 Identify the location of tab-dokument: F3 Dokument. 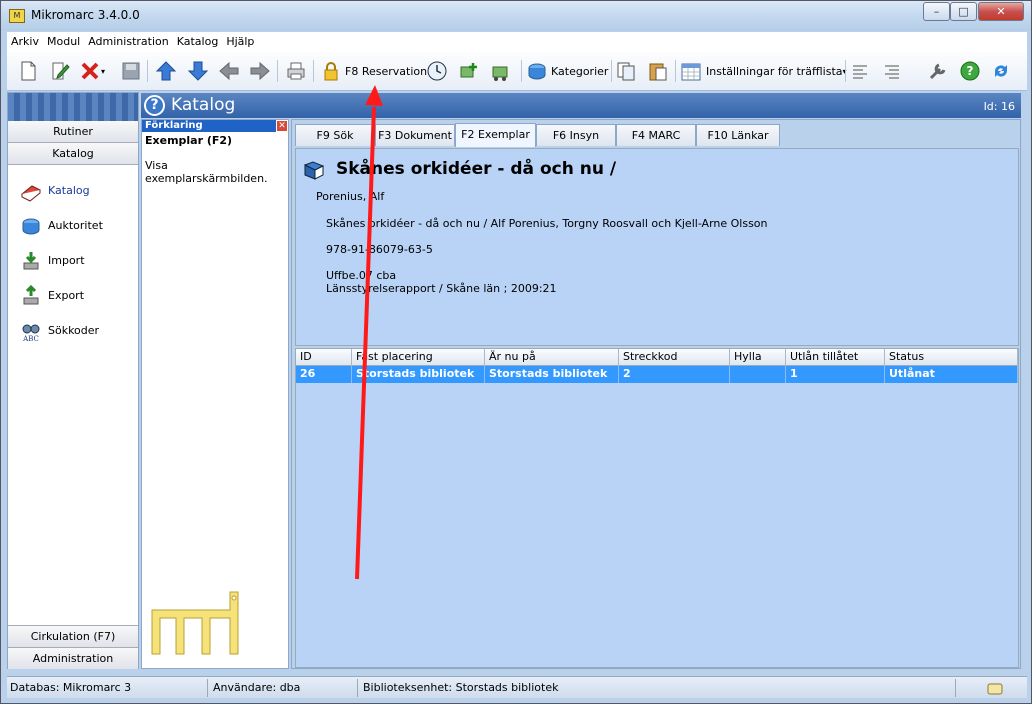
(415, 135).